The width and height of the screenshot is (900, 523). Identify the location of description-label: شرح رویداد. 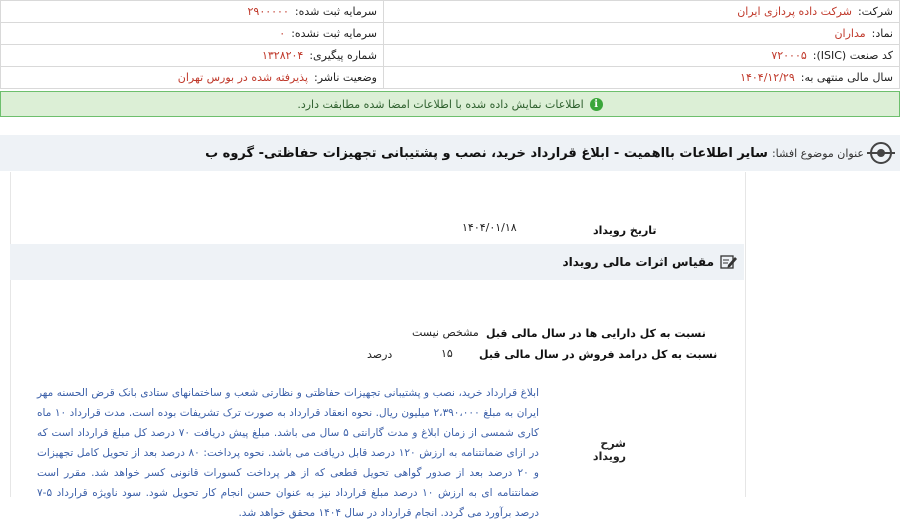
(609, 450).